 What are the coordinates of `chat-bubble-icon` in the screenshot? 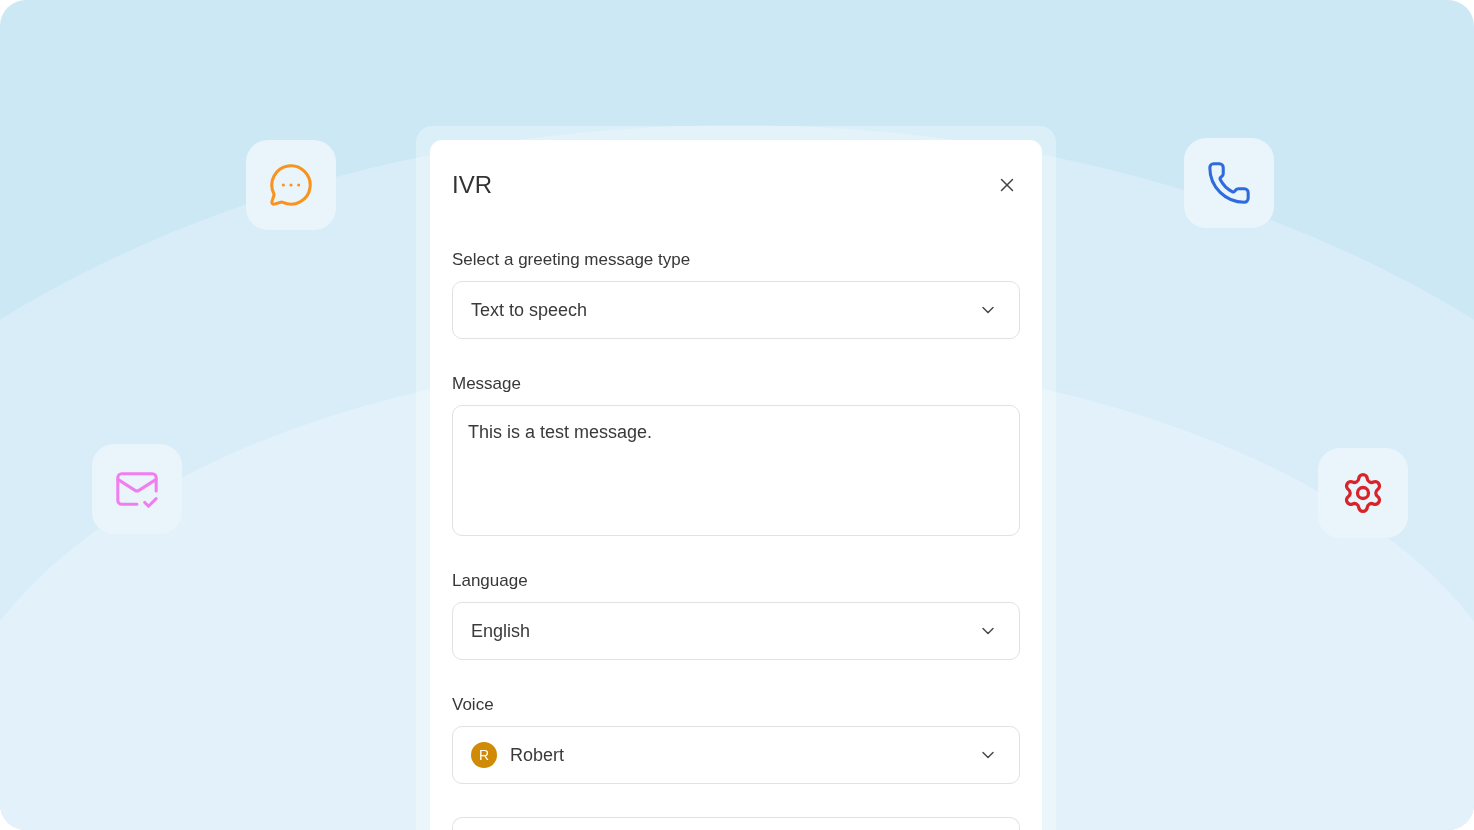 It's located at (291, 185).